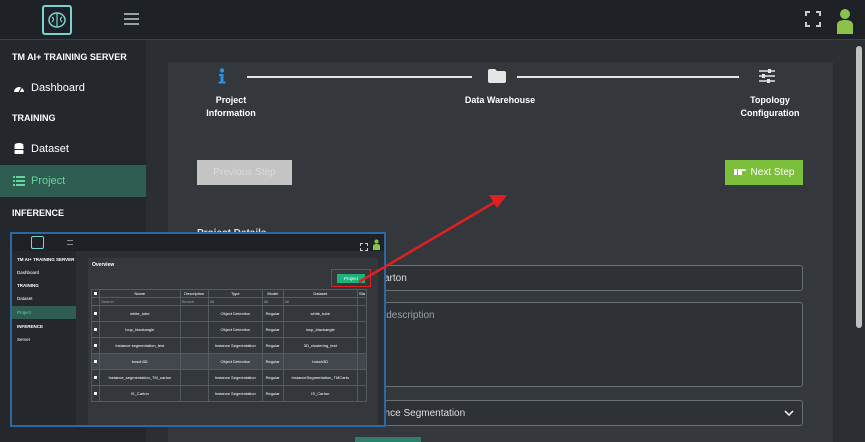  Describe the element at coordinates (432, 239) in the screenshot. I see `annotation-arrow` at that location.